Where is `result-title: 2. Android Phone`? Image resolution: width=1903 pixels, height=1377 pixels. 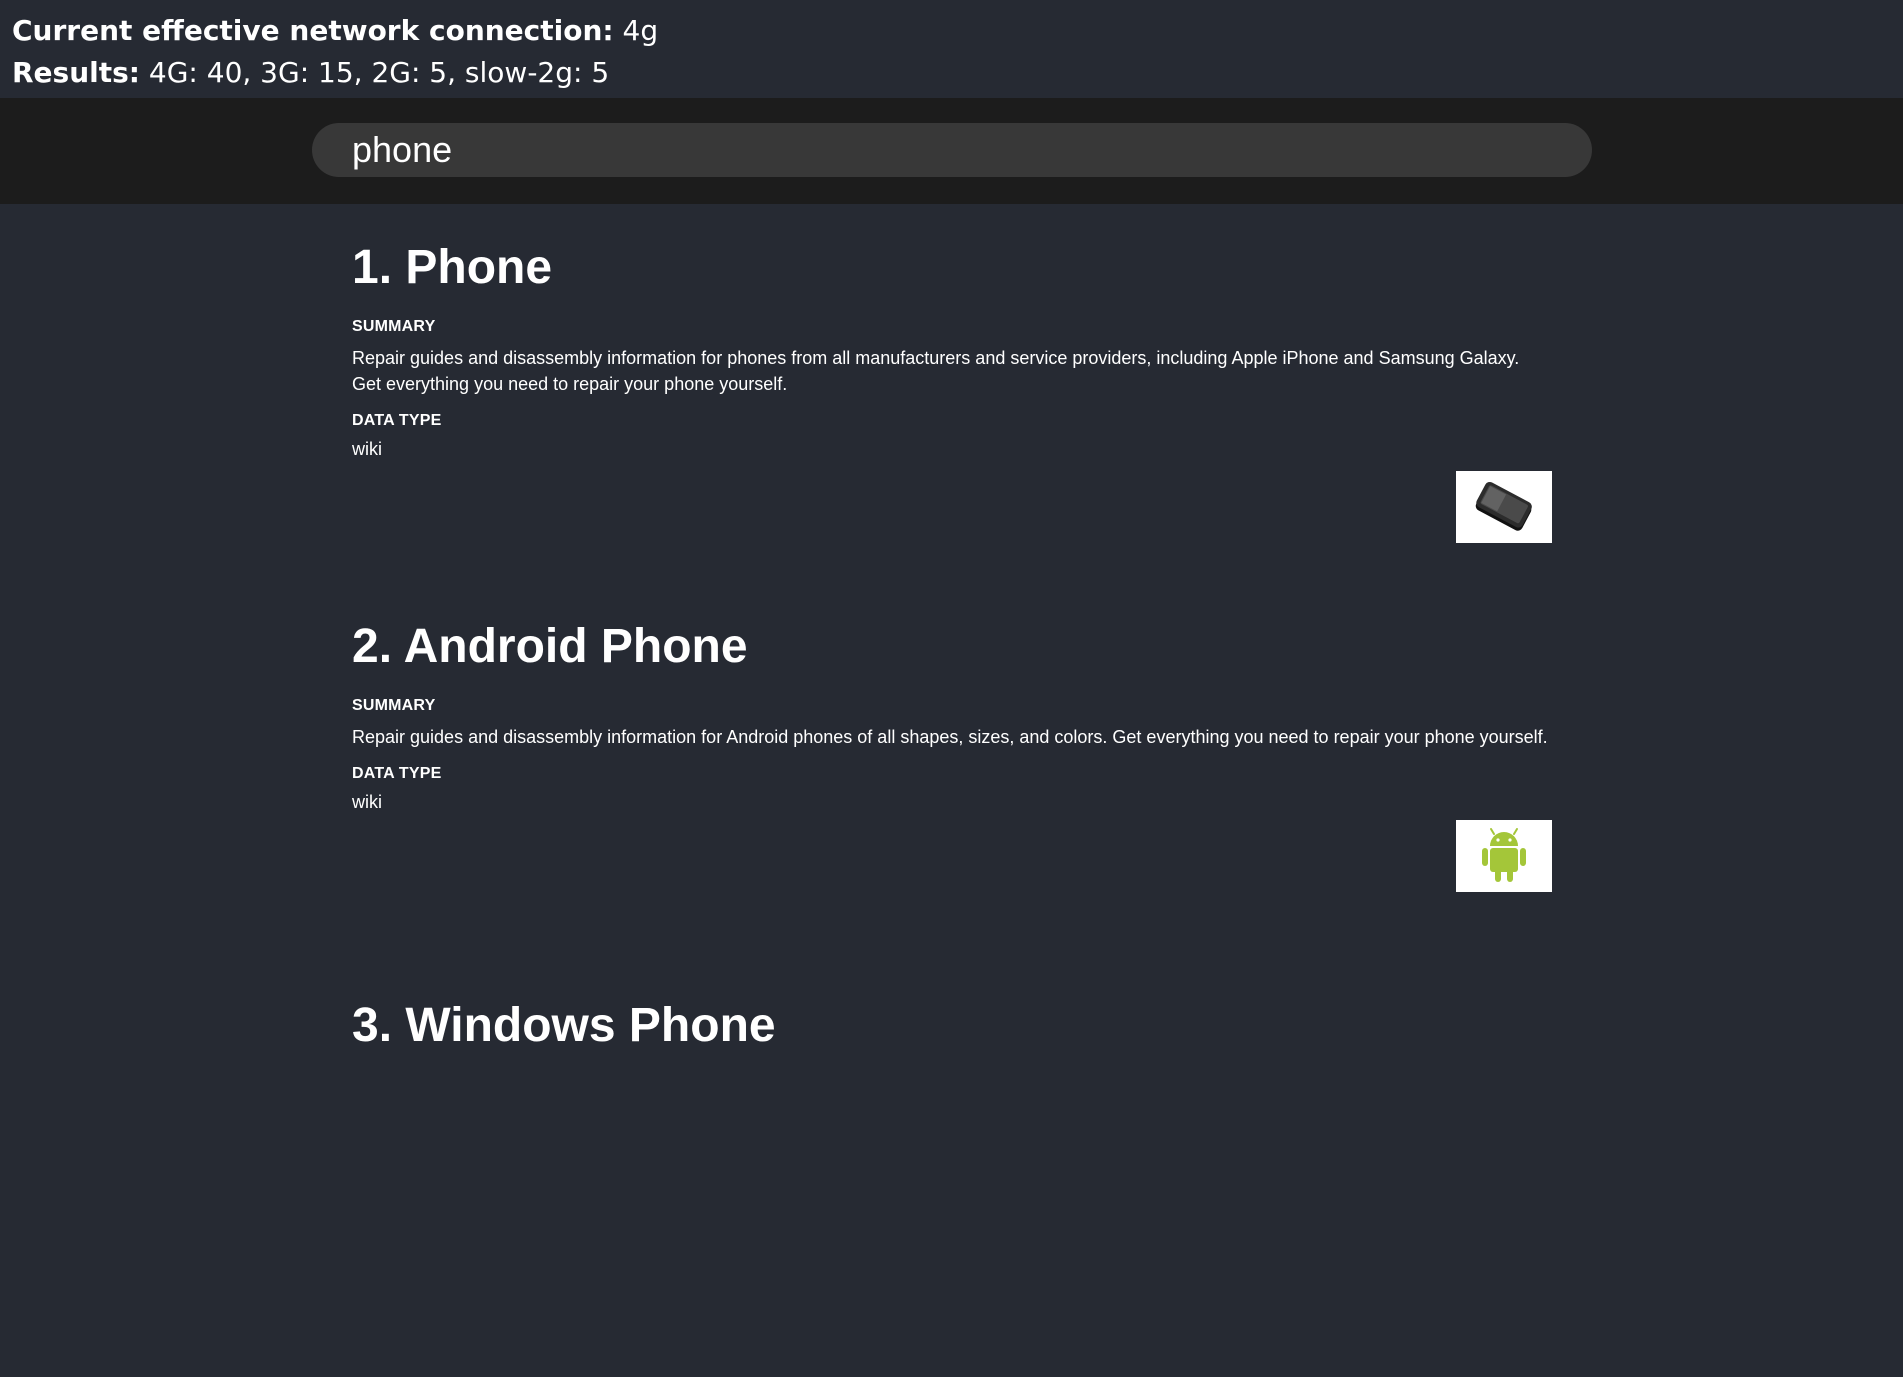
result-title: 2. Android Phone is located at coordinates (952, 647).